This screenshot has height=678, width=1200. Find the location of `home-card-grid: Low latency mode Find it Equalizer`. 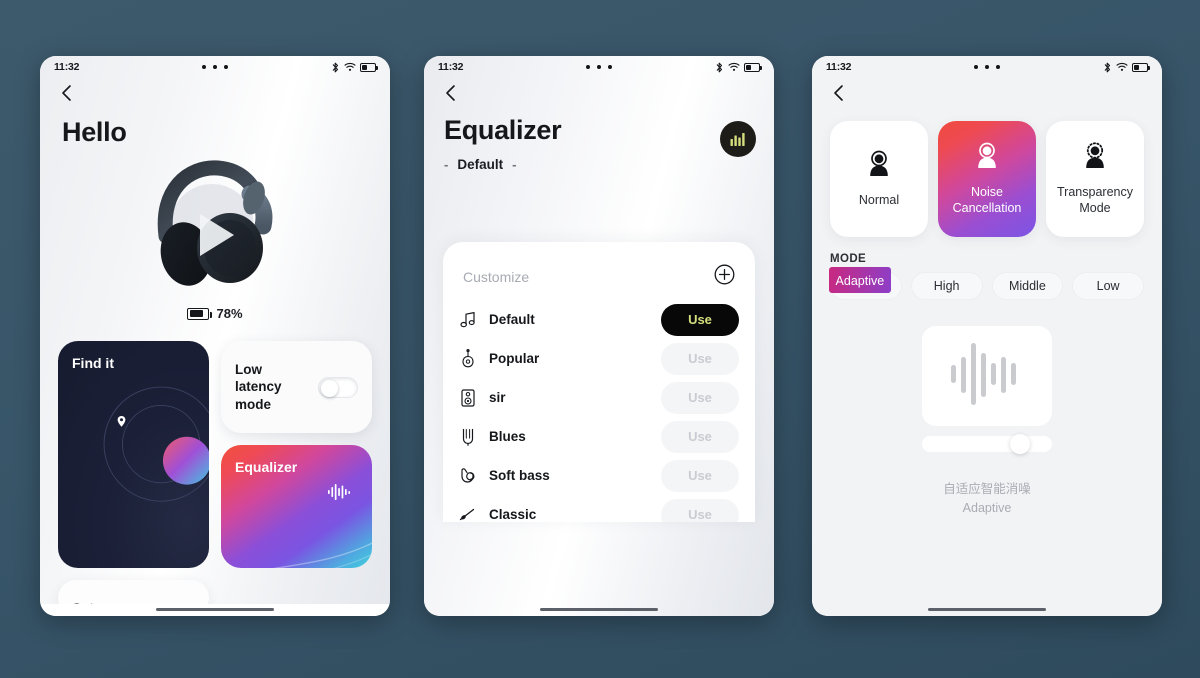

home-card-grid: Low latency mode Find it Equalizer is located at coordinates (215, 478).